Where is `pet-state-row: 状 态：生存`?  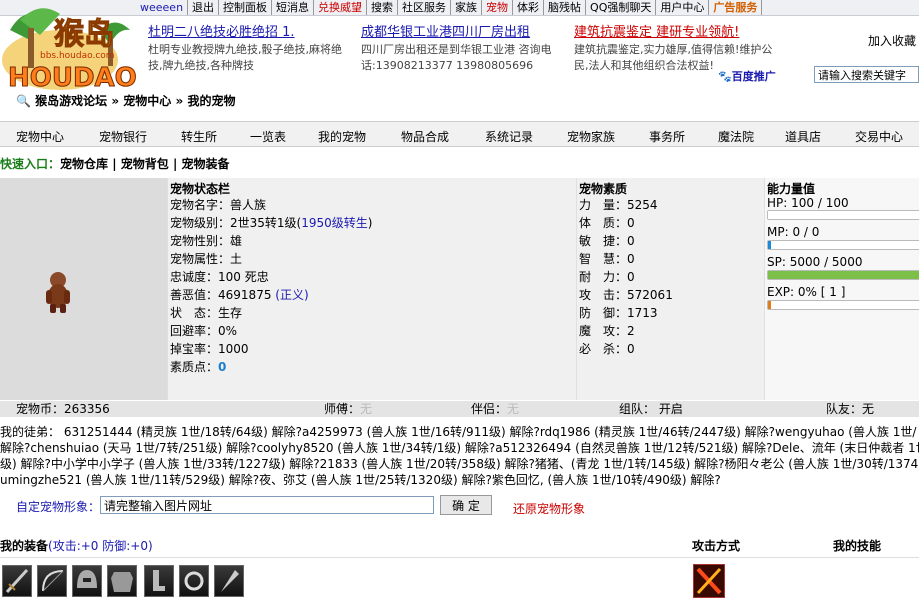
pet-state-row: 状 态：生存 is located at coordinates (206, 313).